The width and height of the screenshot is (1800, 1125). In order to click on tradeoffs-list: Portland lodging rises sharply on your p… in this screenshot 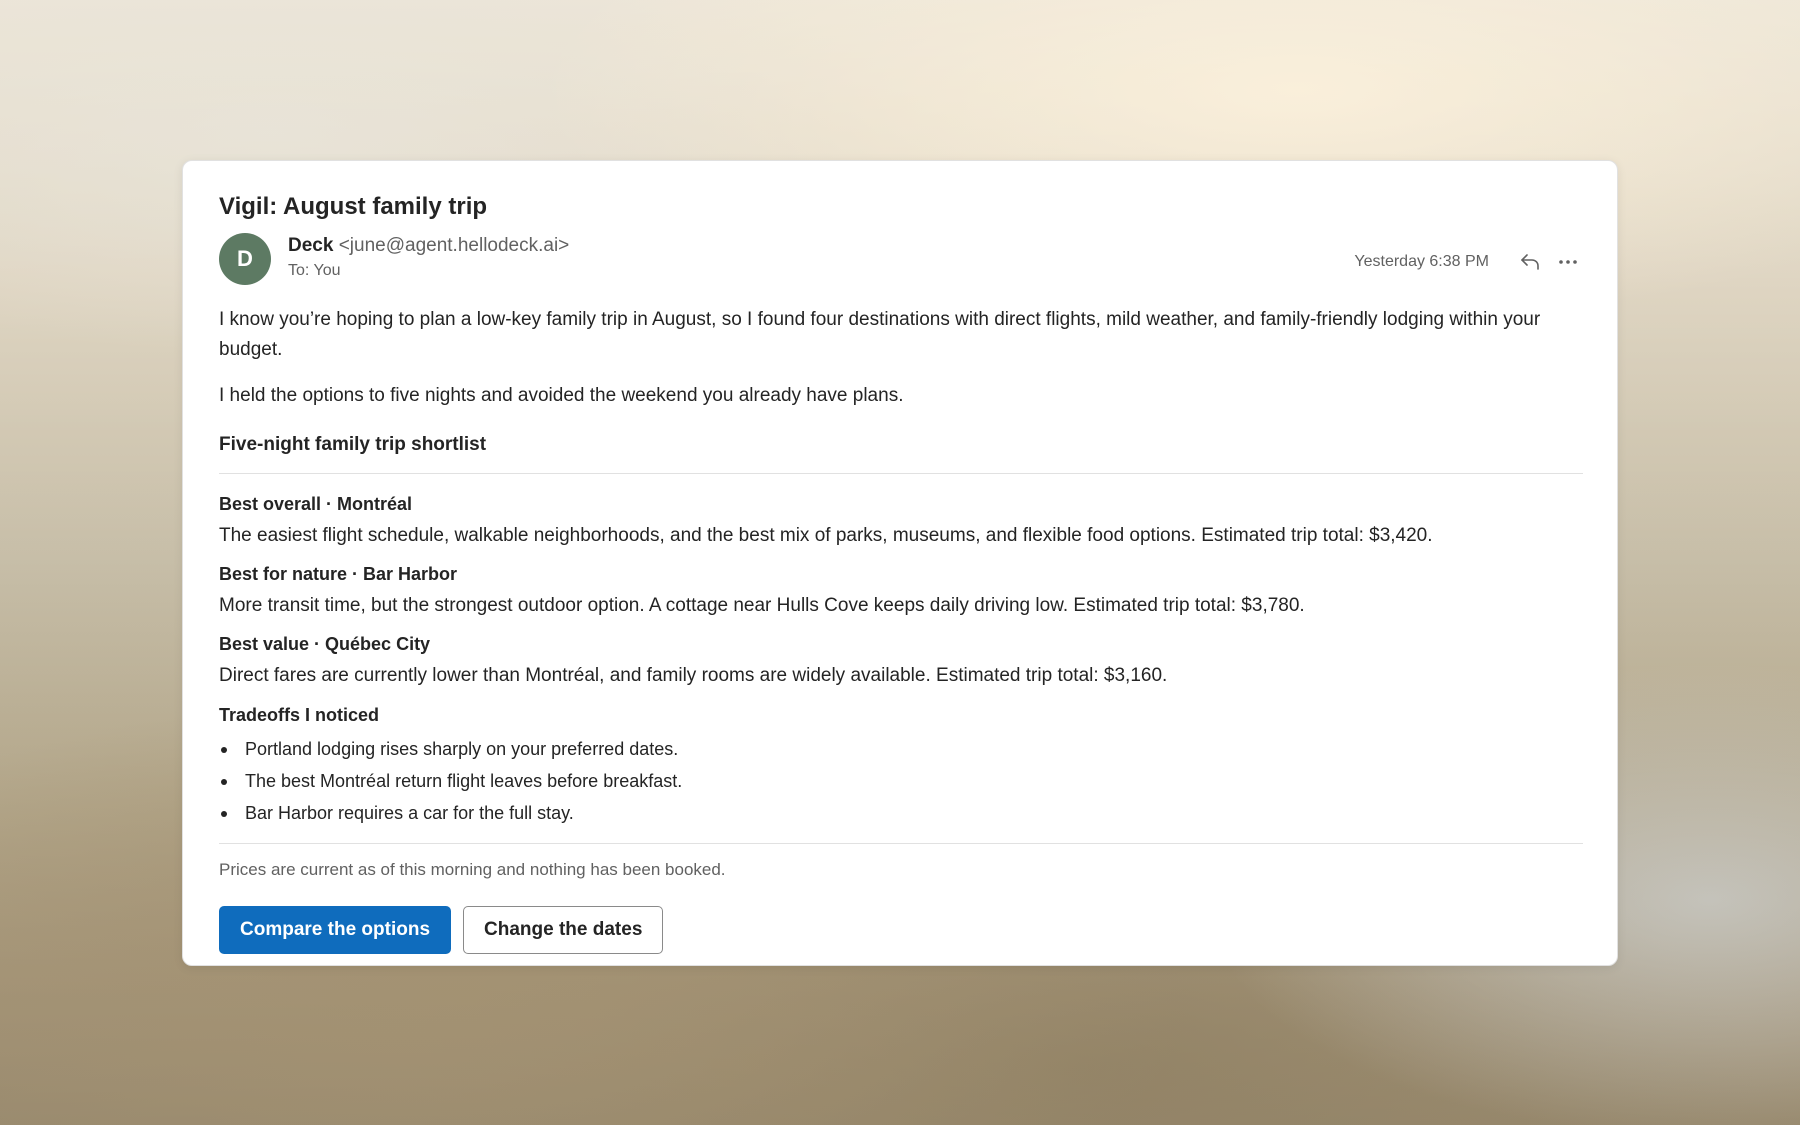, I will do `click(901, 781)`.